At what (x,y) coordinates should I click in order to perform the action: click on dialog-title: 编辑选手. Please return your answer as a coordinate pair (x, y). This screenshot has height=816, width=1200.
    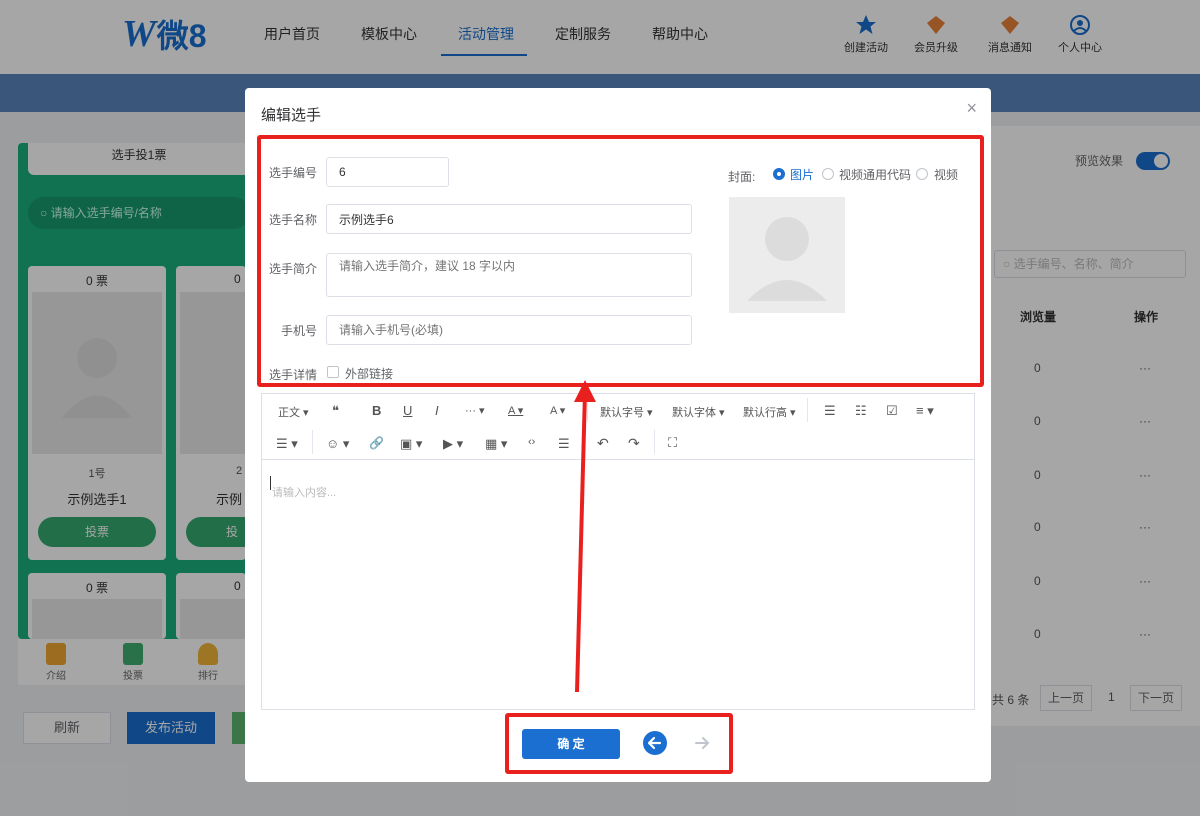
    Looking at the image, I should click on (291, 115).